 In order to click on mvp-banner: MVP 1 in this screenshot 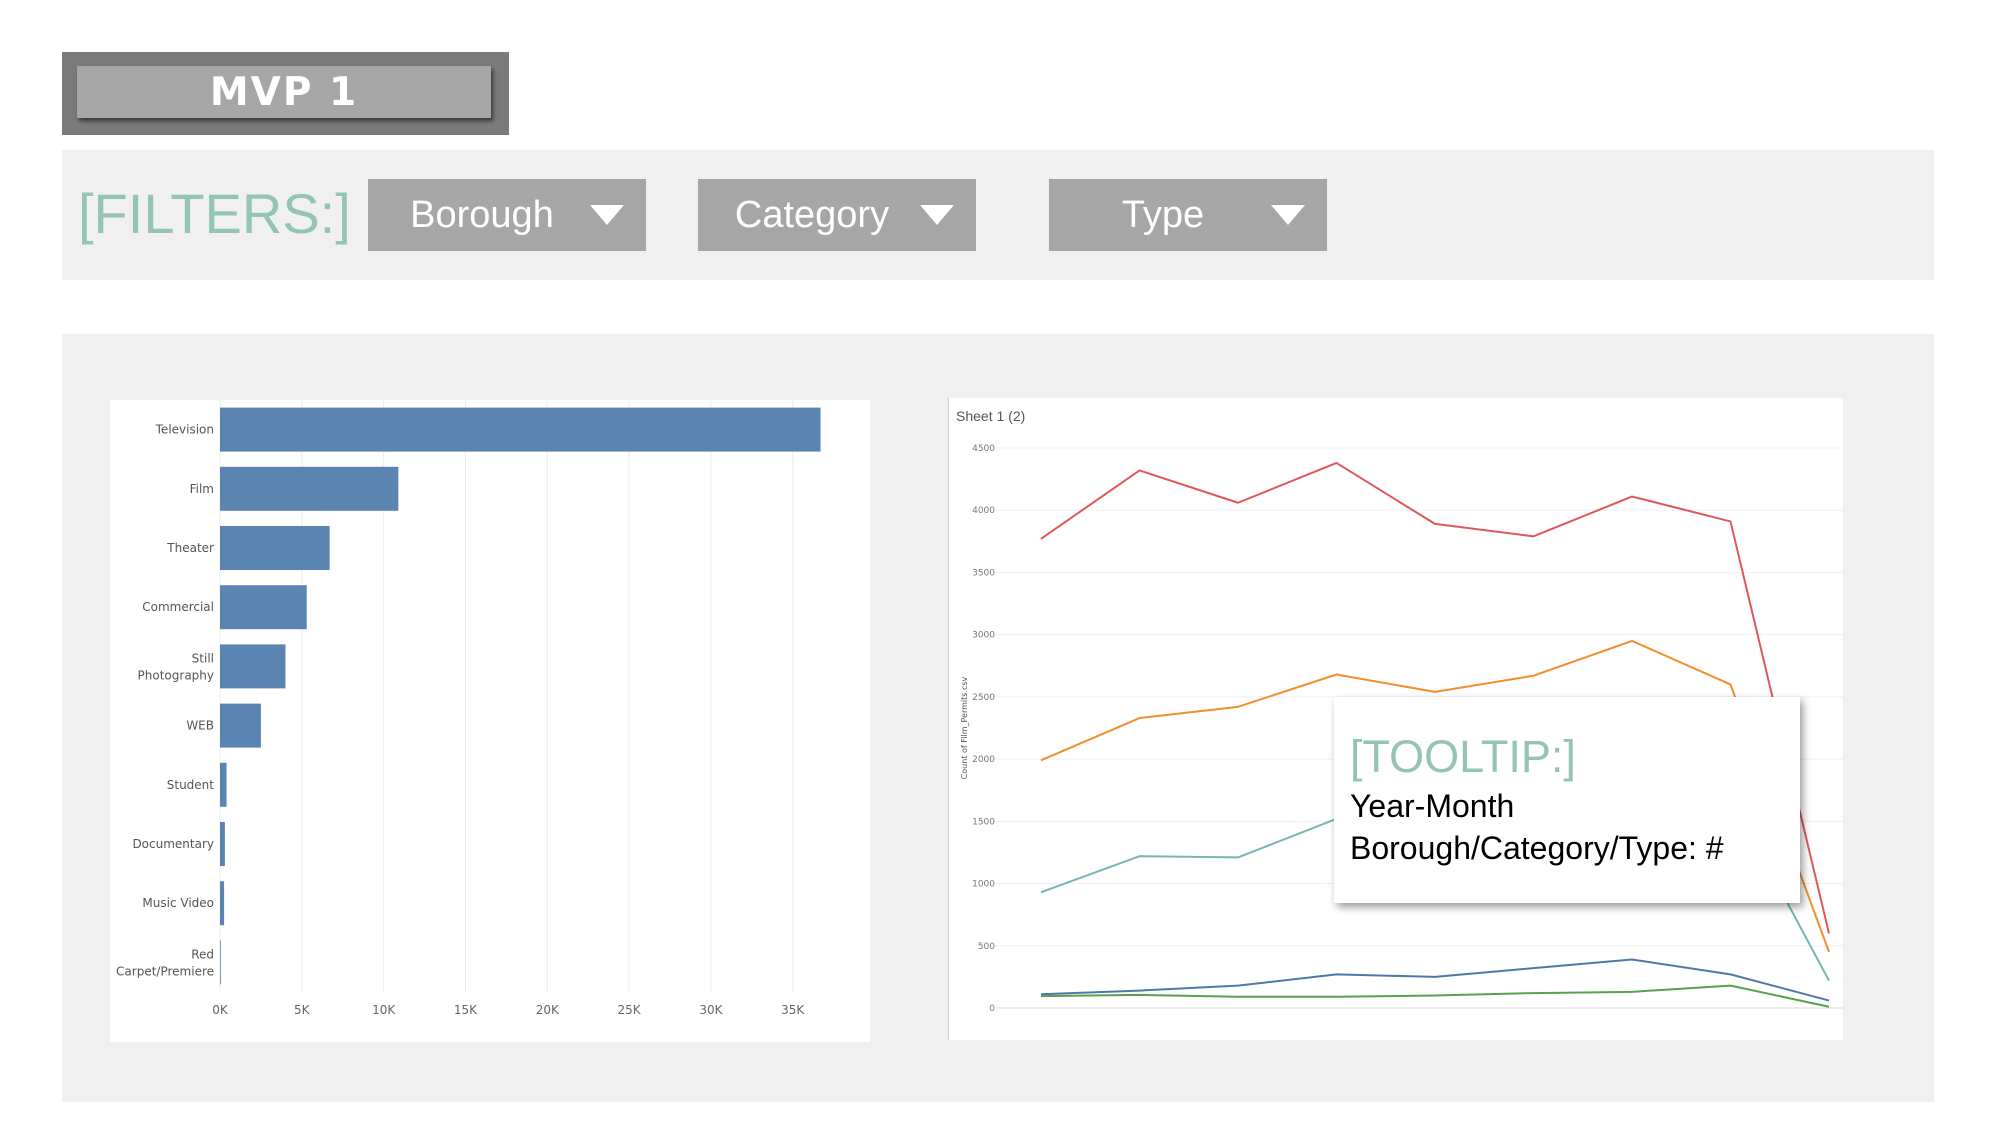, I will do `click(285, 93)`.